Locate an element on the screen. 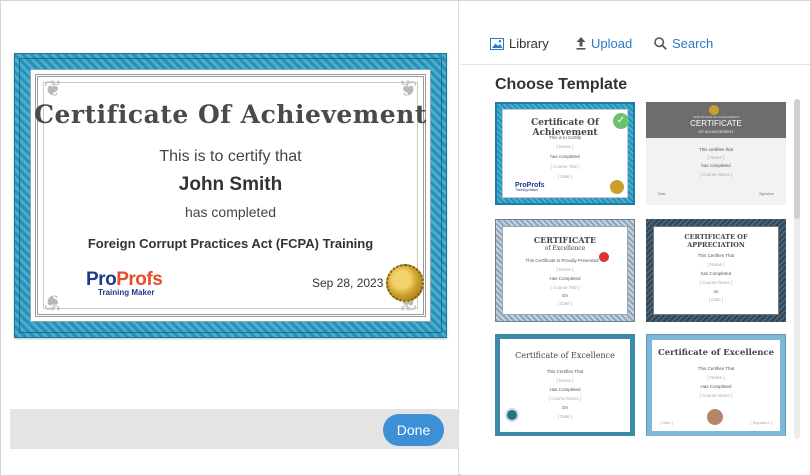 The image size is (810, 475). recipient-name: John Smith is located at coordinates (230, 184).